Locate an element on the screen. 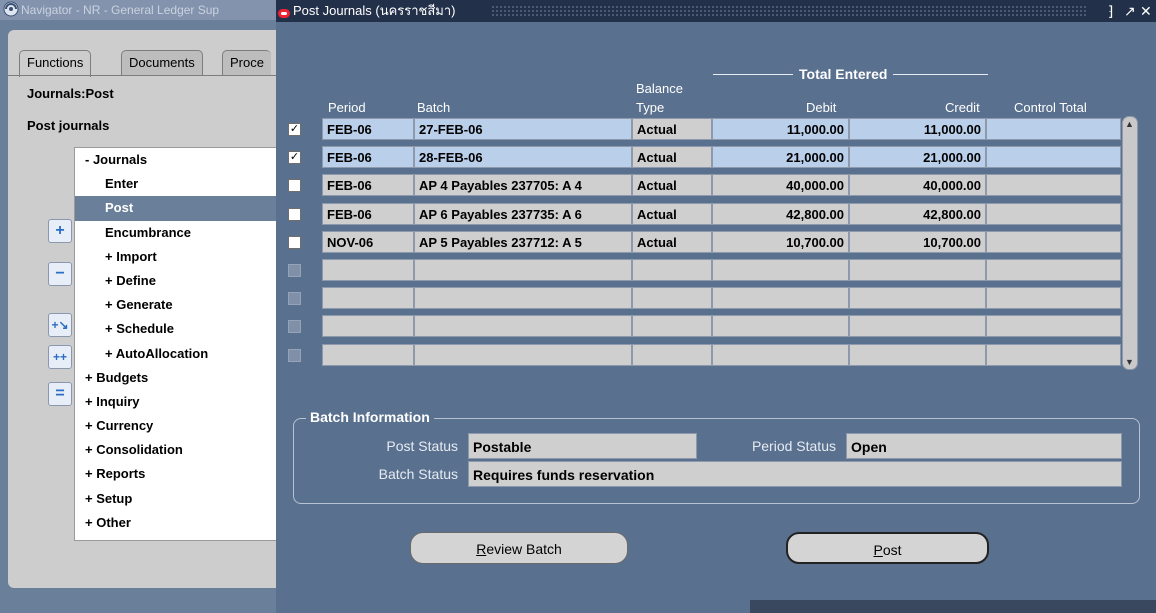 The height and width of the screenshot is (613, 1156). tree-item: + Consolidation is located at coordinates (176, 450).